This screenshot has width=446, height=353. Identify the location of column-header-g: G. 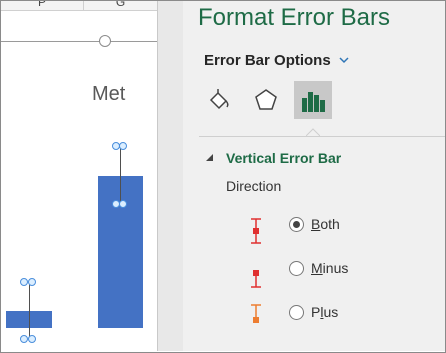
(120, 5).